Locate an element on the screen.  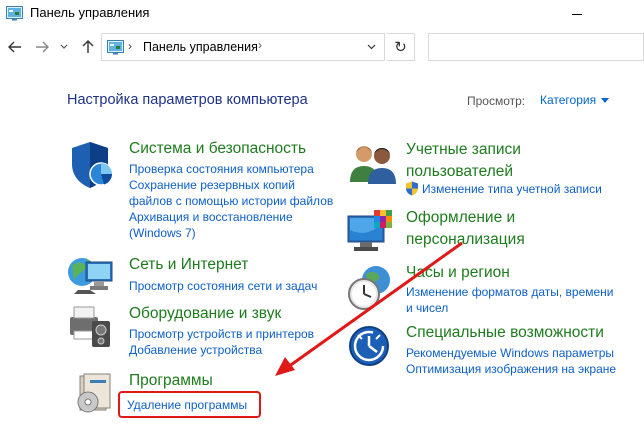
arrow-left-icon is located at coordinates (14, 47).